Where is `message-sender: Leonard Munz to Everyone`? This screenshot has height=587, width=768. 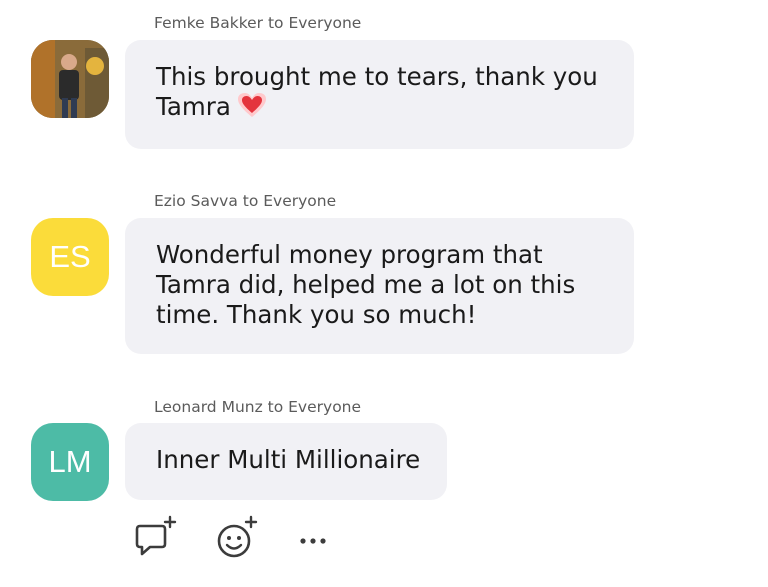 message-sender: Leonard Munz to Everyone is located at coordinates (258, 407).